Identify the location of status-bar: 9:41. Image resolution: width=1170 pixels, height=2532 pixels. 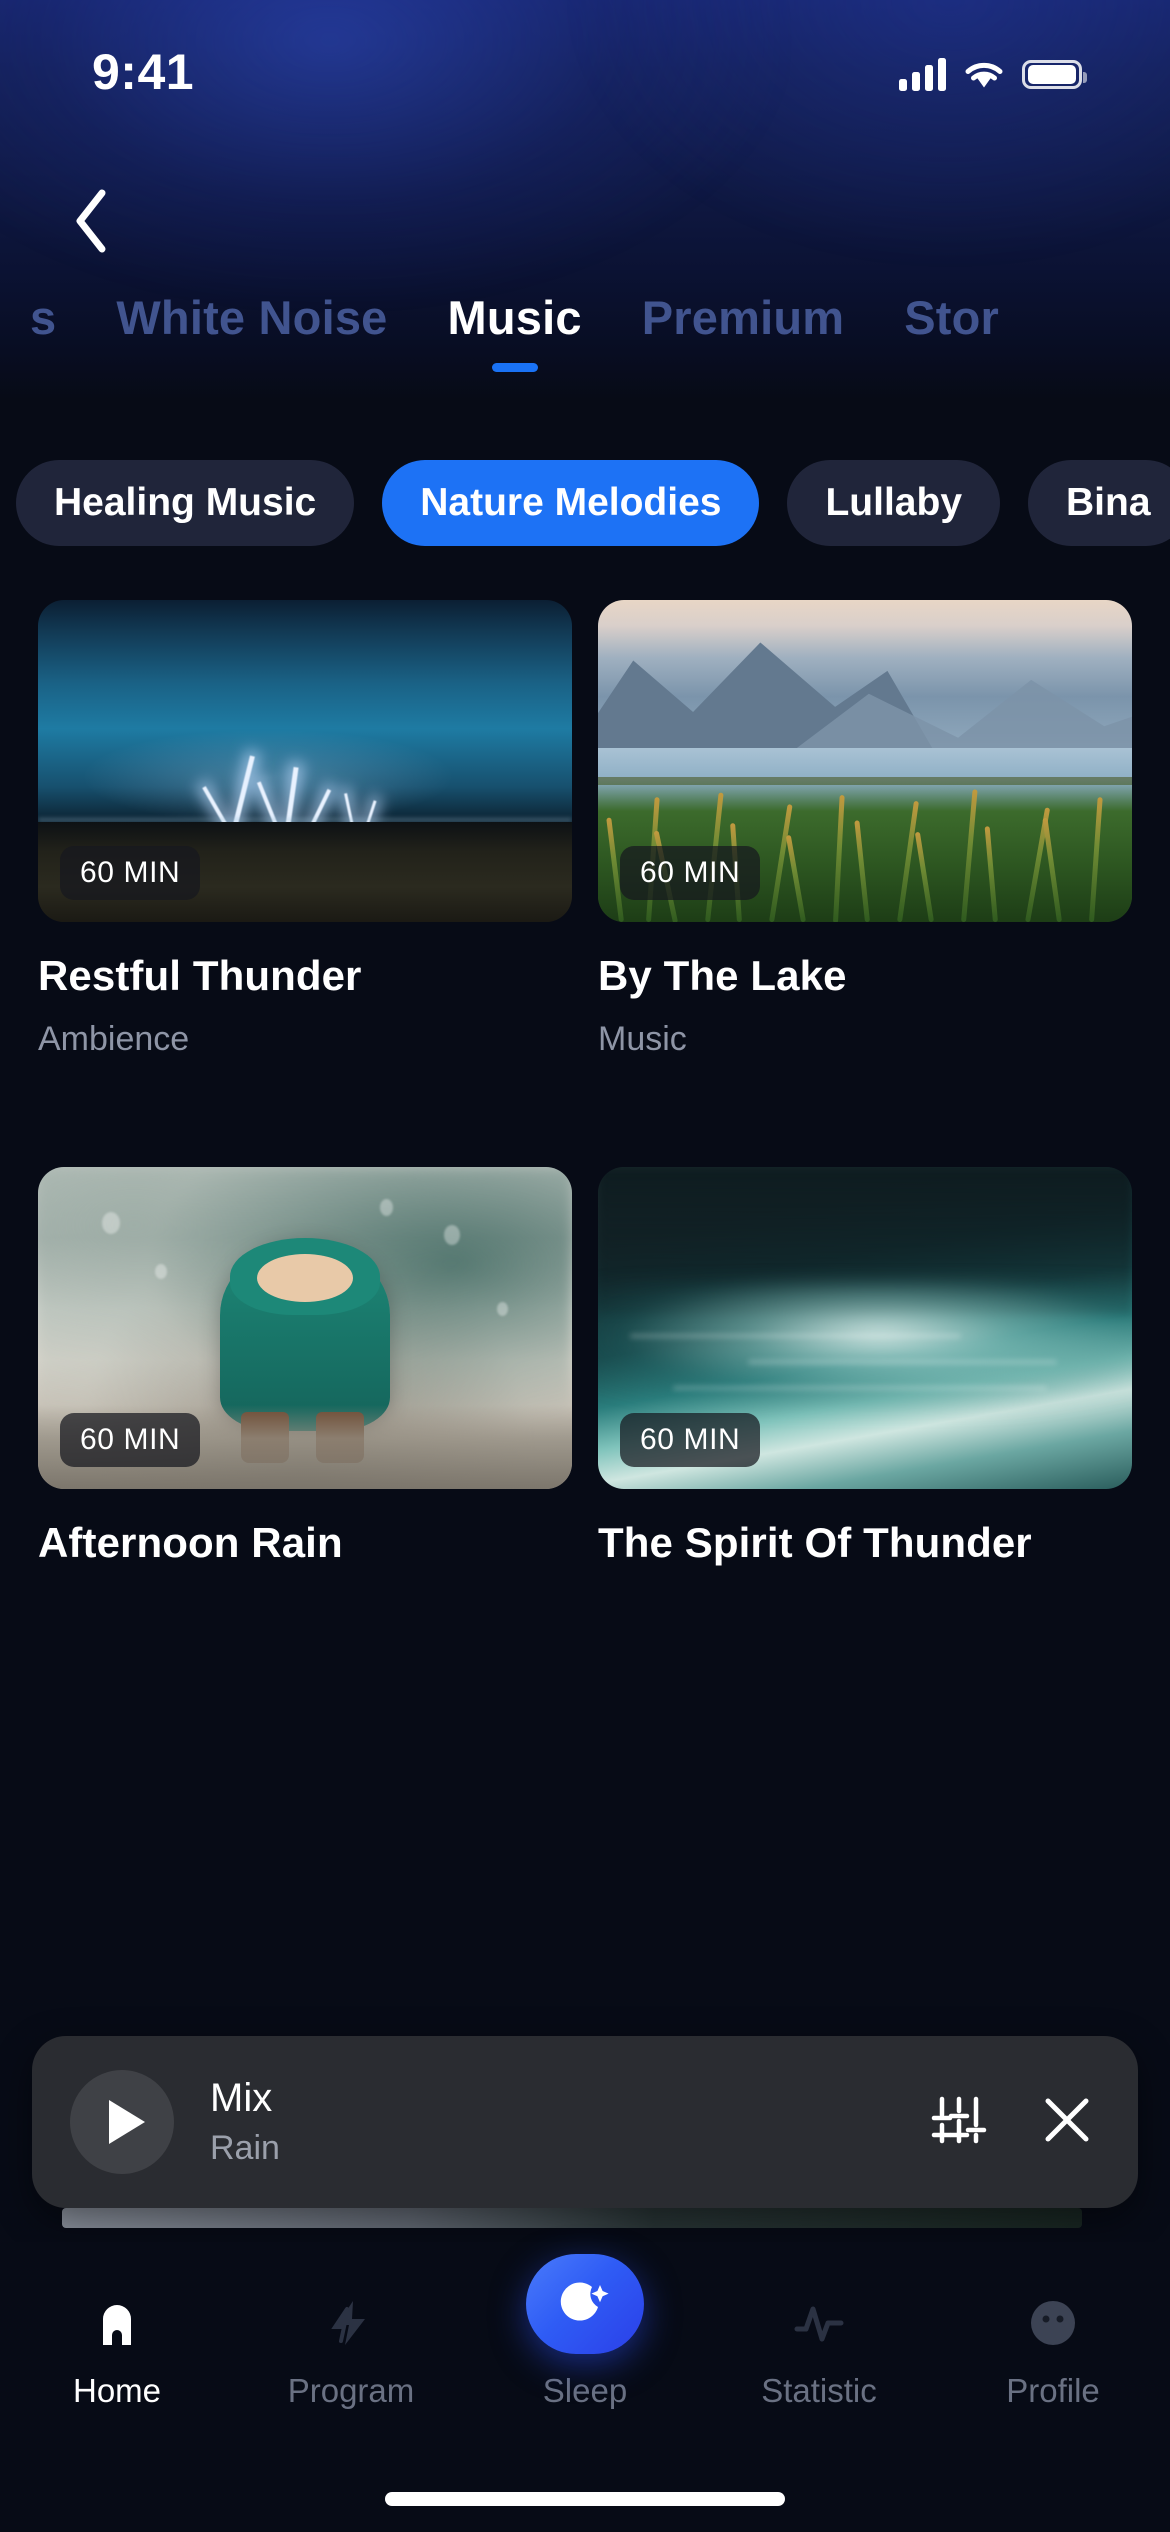
(585, 65).